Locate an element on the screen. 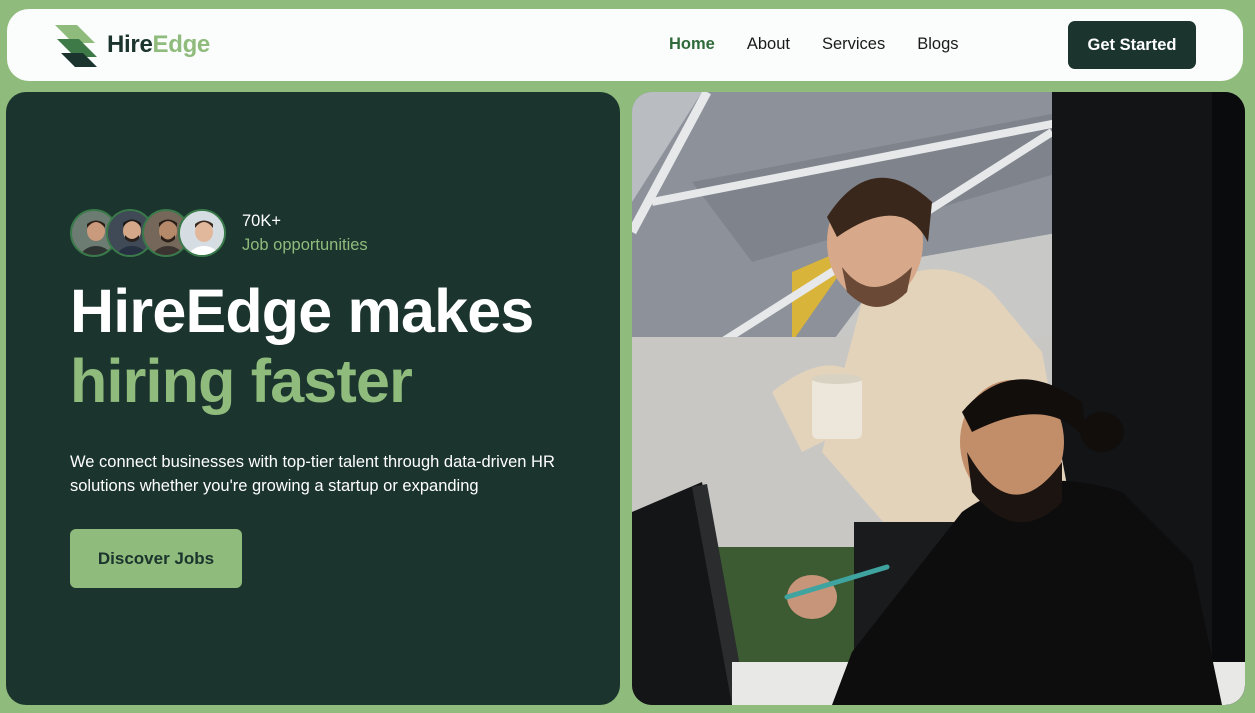 This screenshot has height=713, width=1255. nav-link-blogs: Blogs is located at coordinates (937, 44).